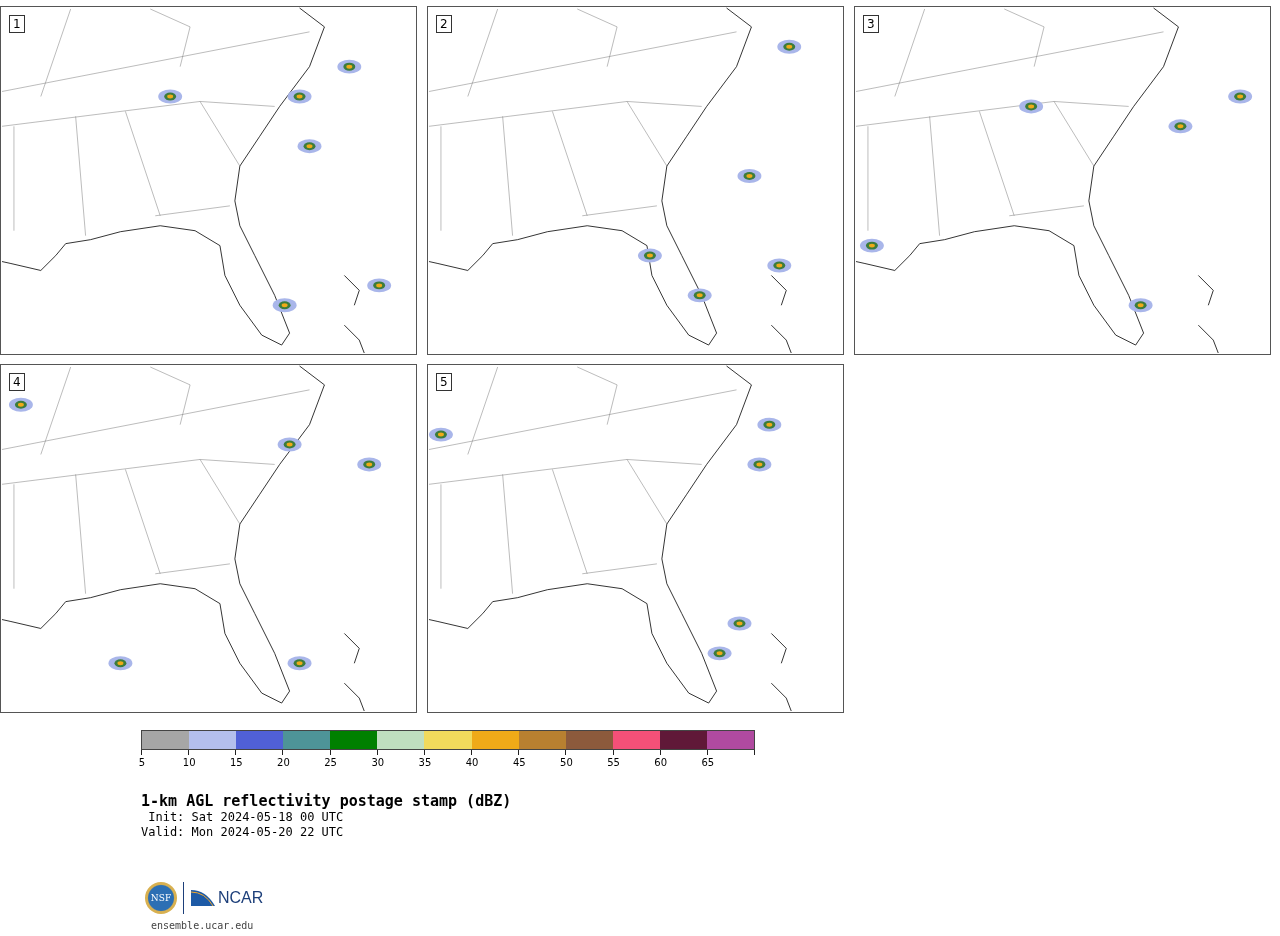 The image size is (1280, 936). Describe the element at coordinates (327, 801) in the screenshot. I see `chart-title: 1-km AGL reflectivity postage stamp (dBZ)` at that location.